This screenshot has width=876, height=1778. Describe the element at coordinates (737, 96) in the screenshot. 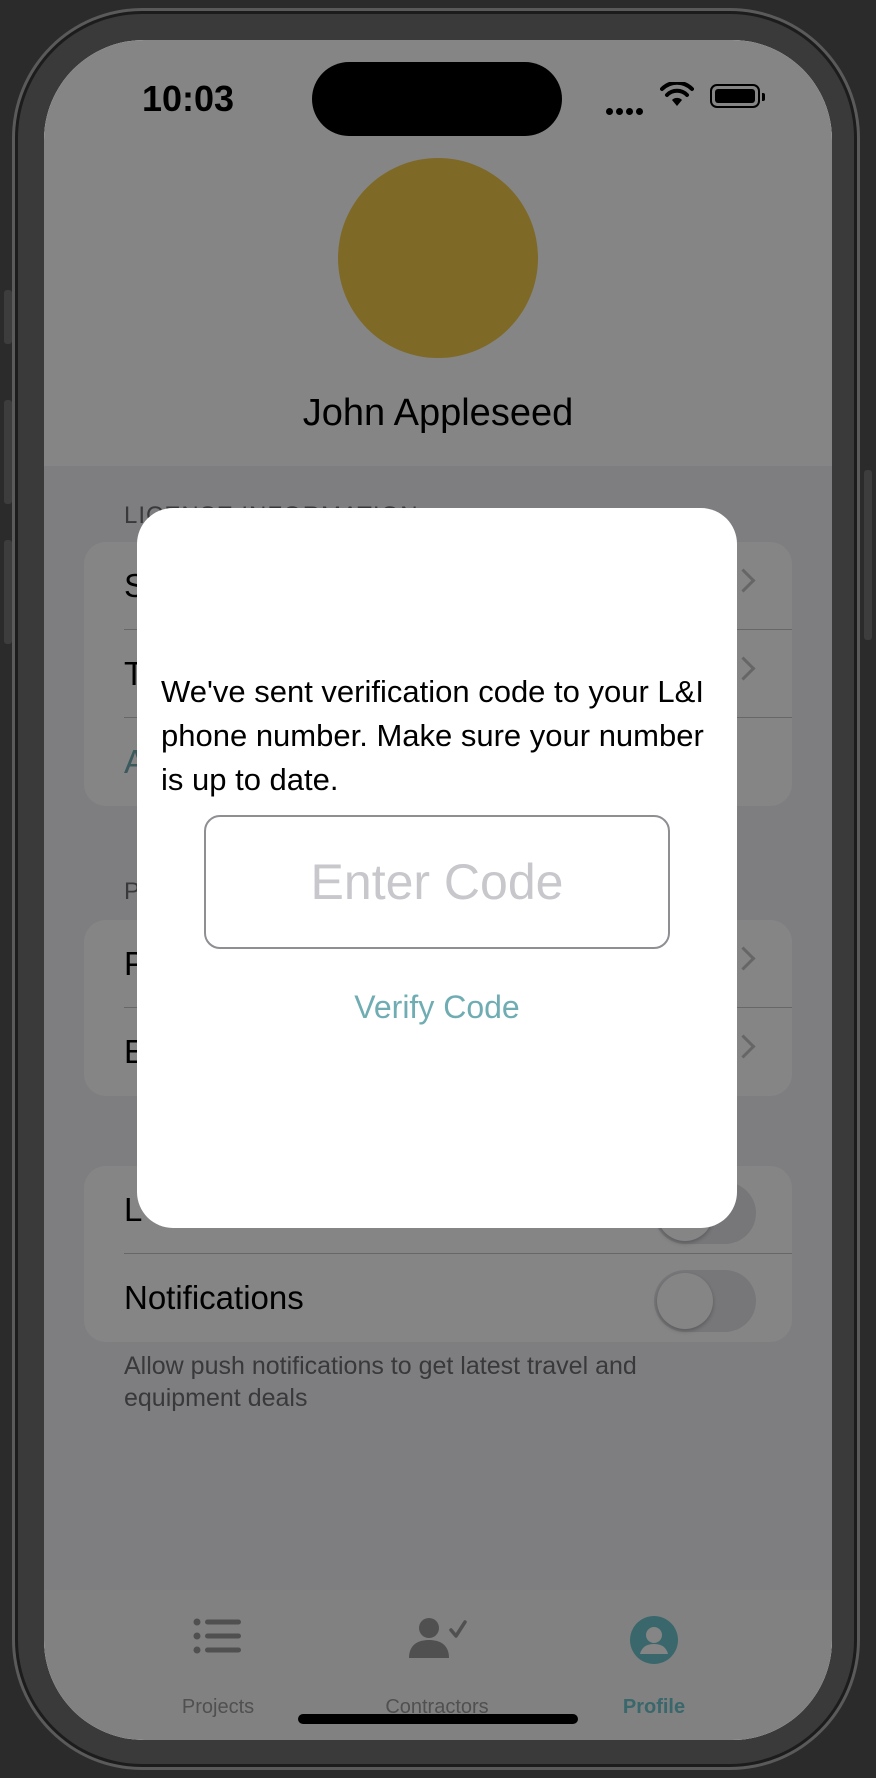

I see `battery-icon` at that location.